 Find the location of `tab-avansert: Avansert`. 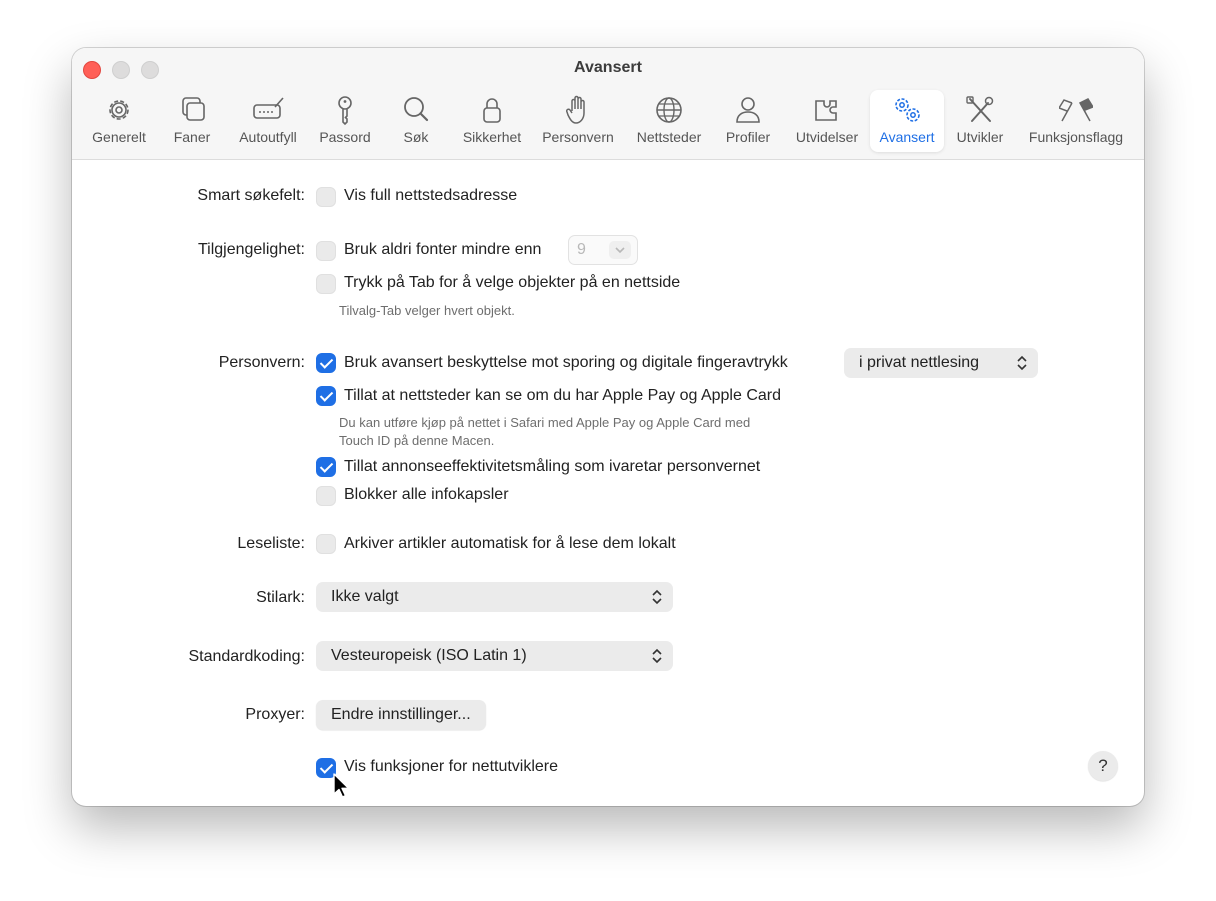

tab-avansert: Avansert is located at coordinates (907, 121).